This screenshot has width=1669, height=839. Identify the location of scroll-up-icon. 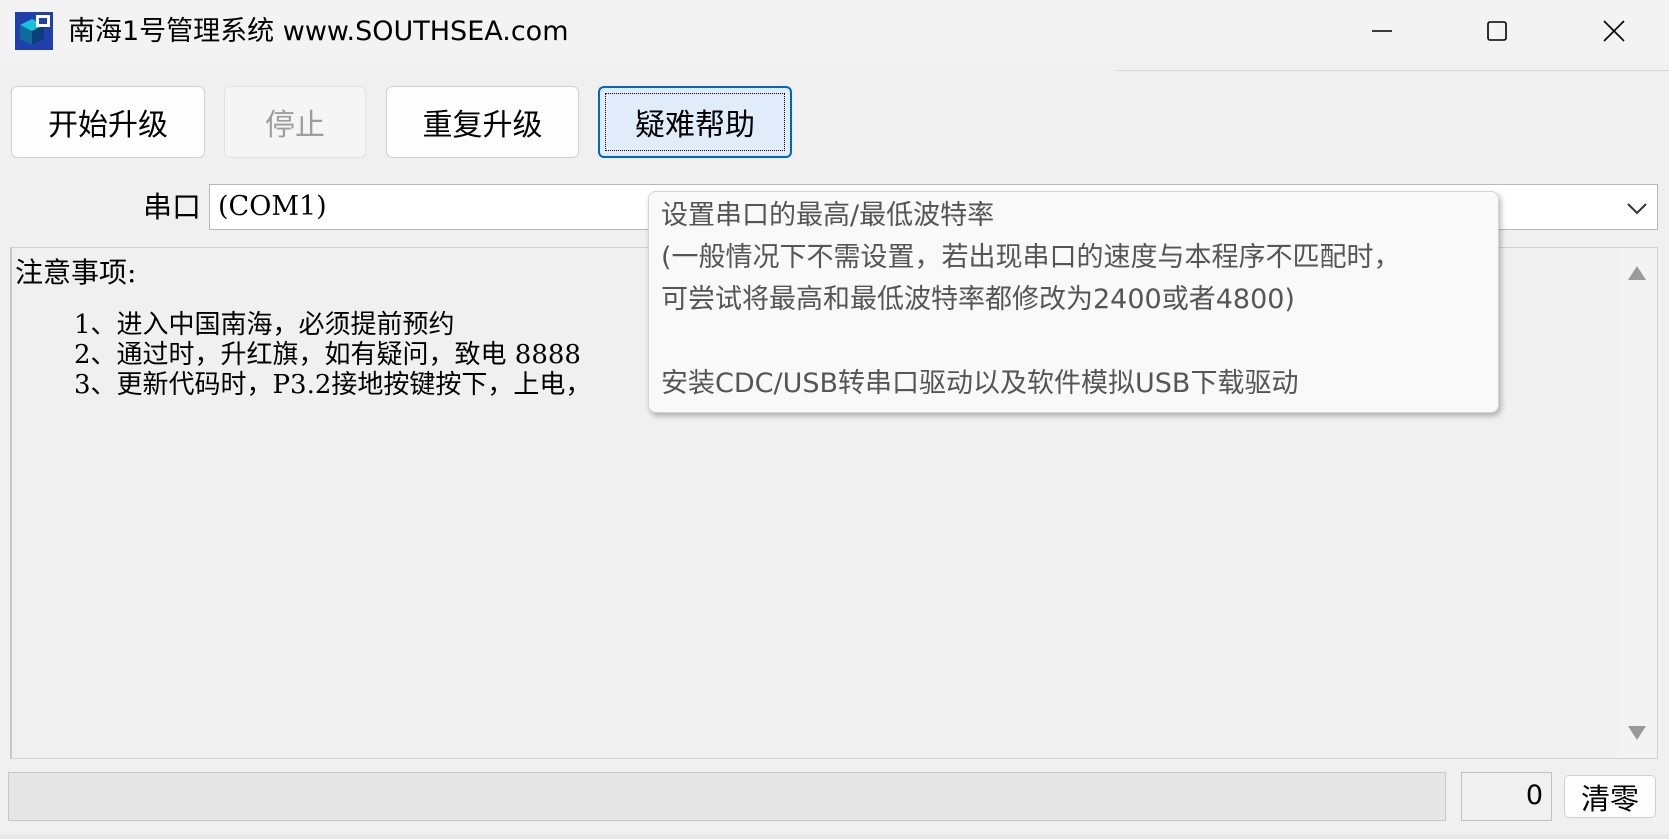
(1637, 273).